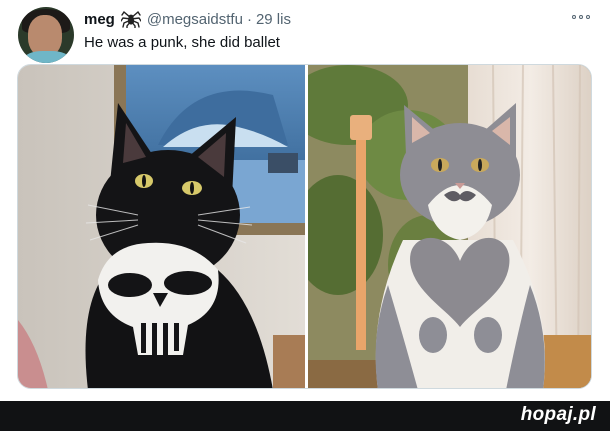 This screenshot has height=431, width=610. I want to click on watermark-bar: hopaj.pl, so click(305, 416).